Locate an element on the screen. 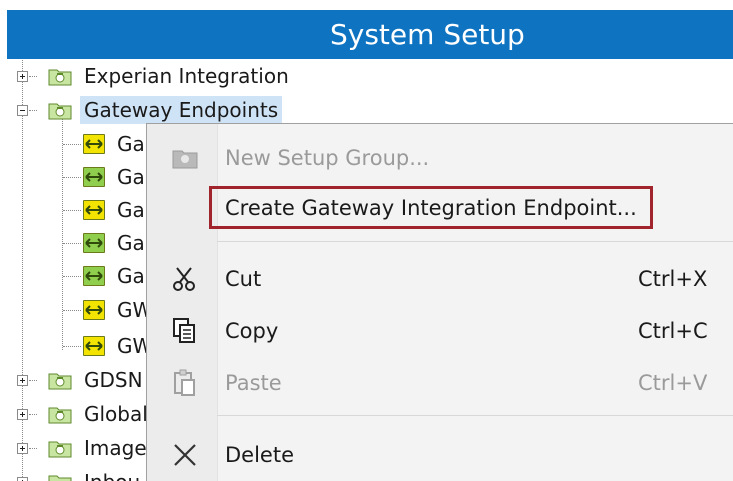  collapse-icon is located at coordinates (22, 110).